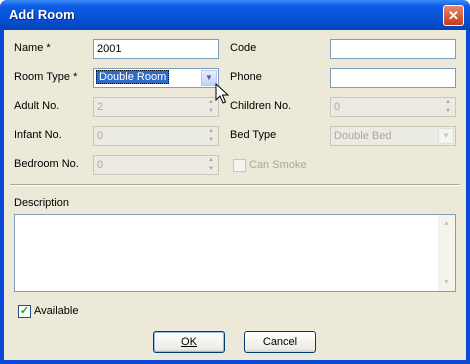 The height and width of the screenshot is (364, 470). Describe the element at coordinates (42, 14) in the screenshot. I see `window-title: Add Room` at that location.